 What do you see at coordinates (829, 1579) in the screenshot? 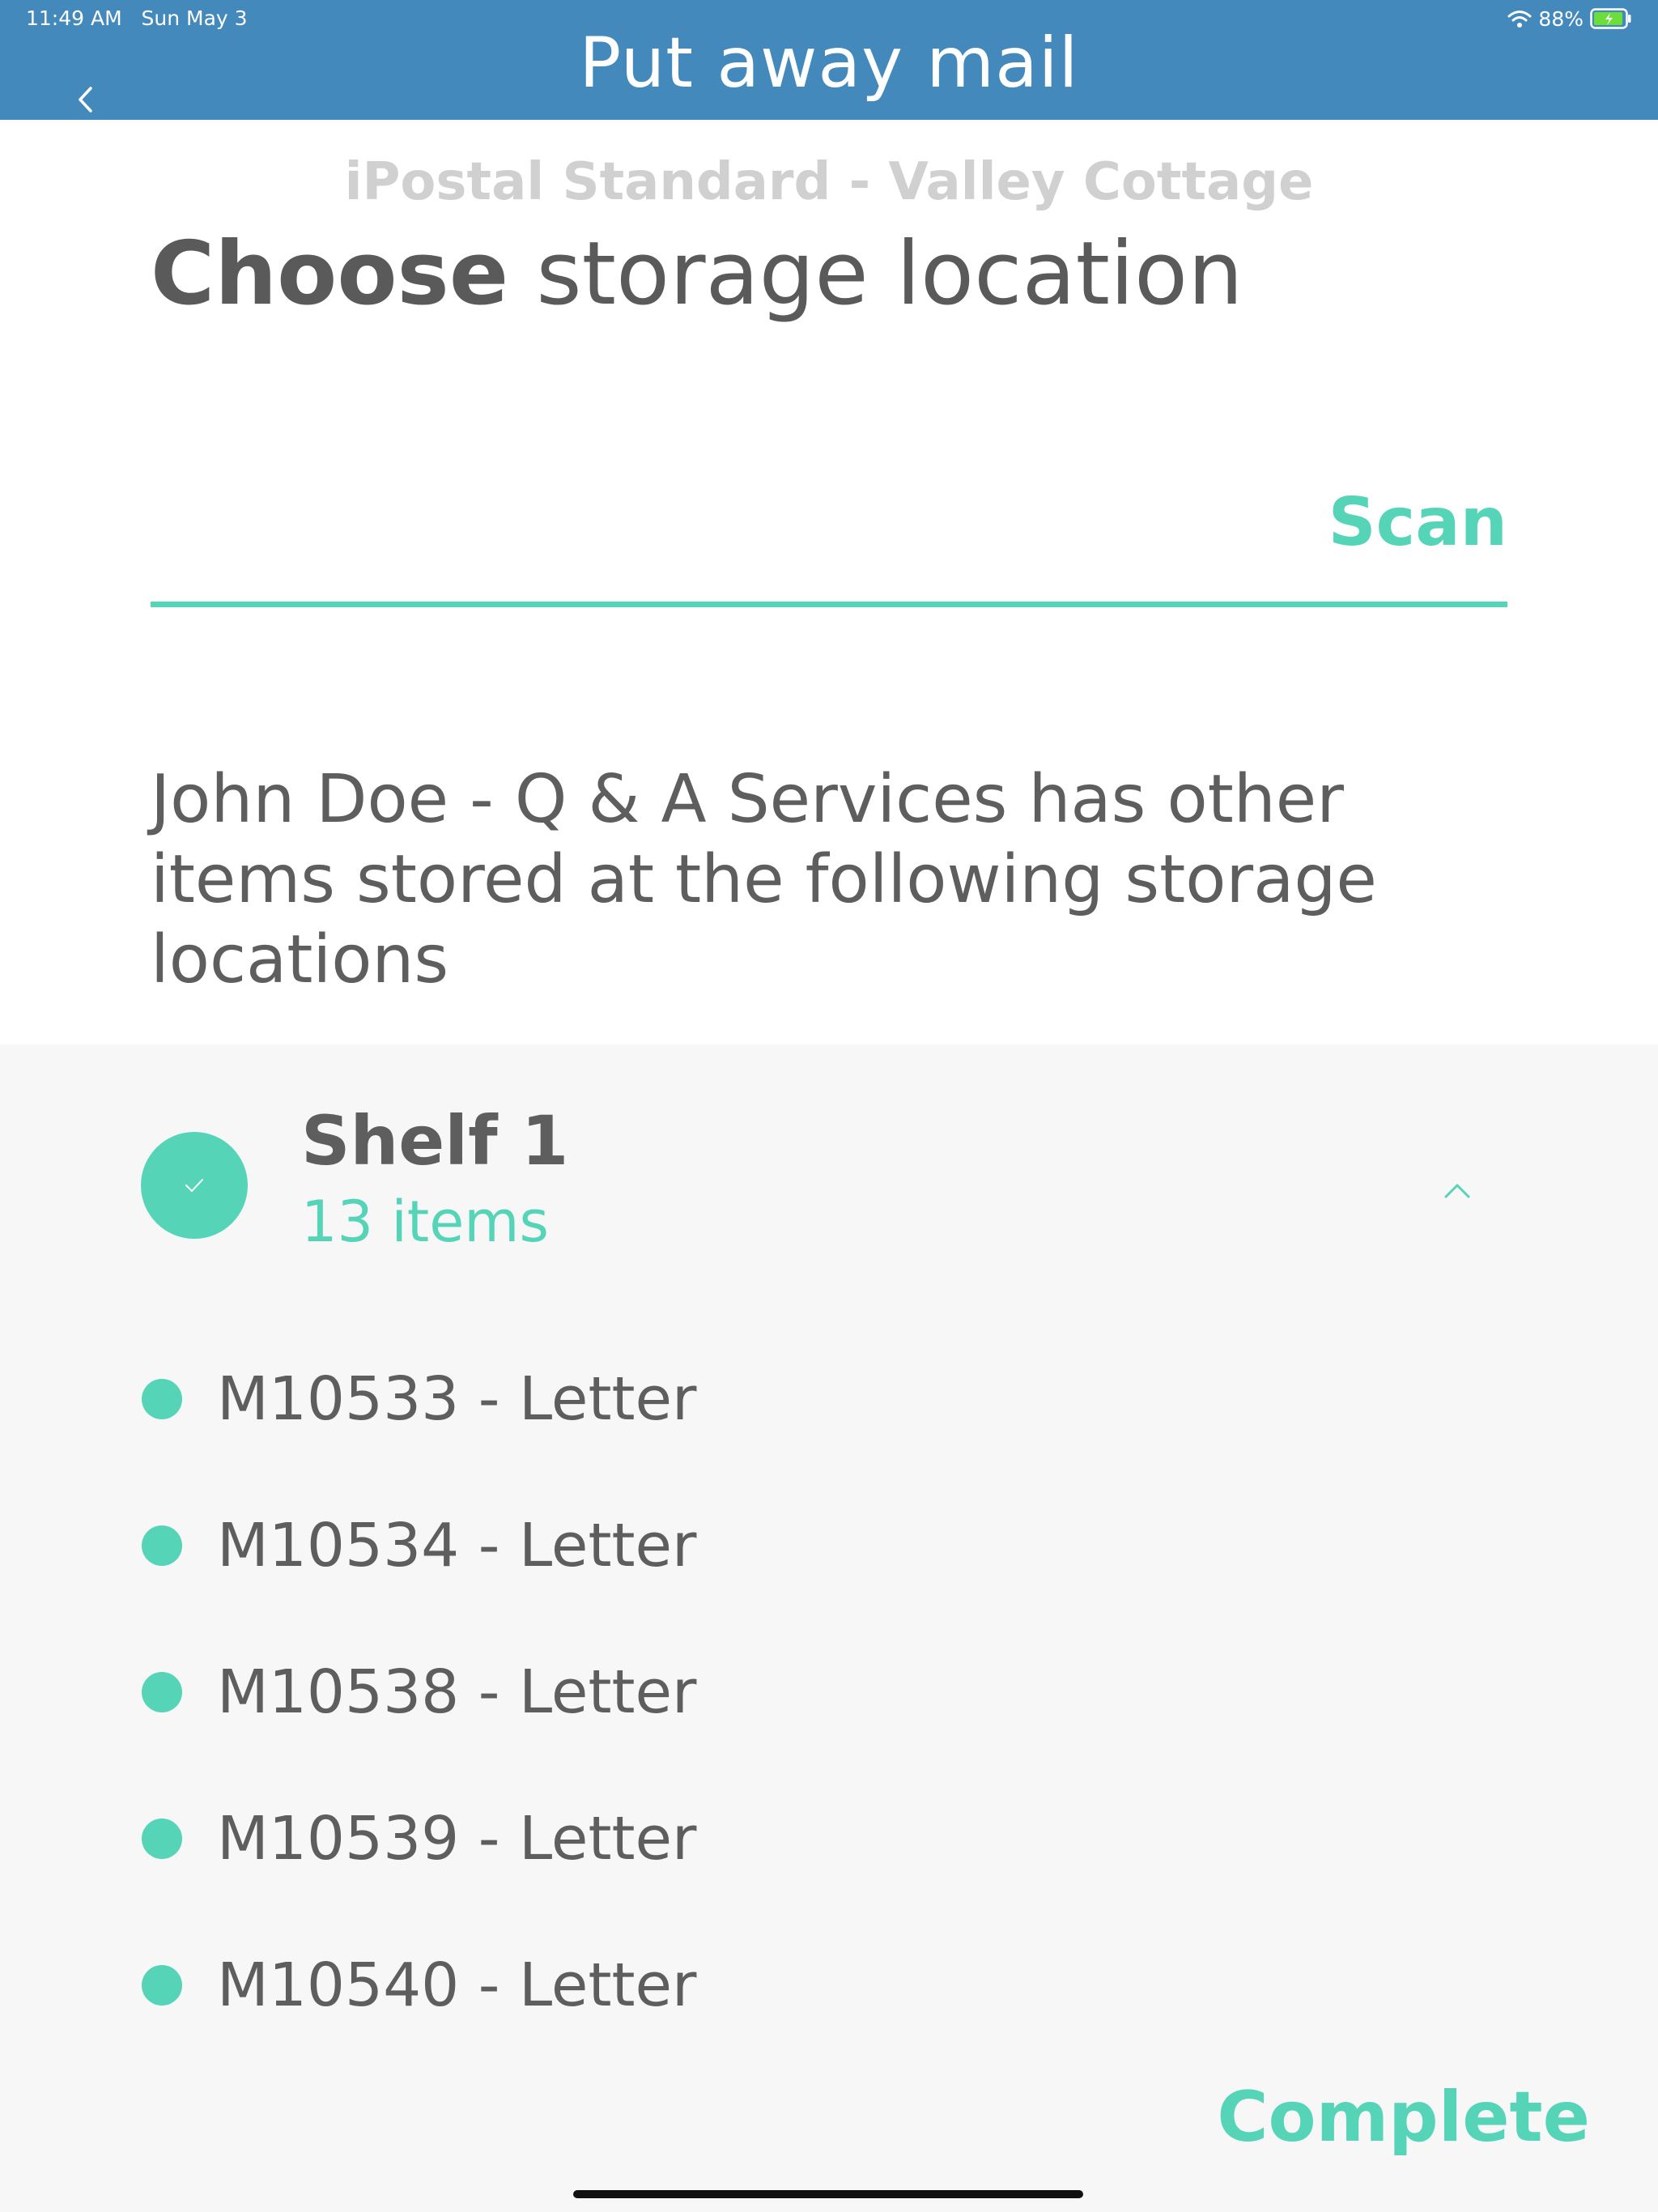
I see `list-item: M10534 - Letter` at bounding box center [829, 1579].